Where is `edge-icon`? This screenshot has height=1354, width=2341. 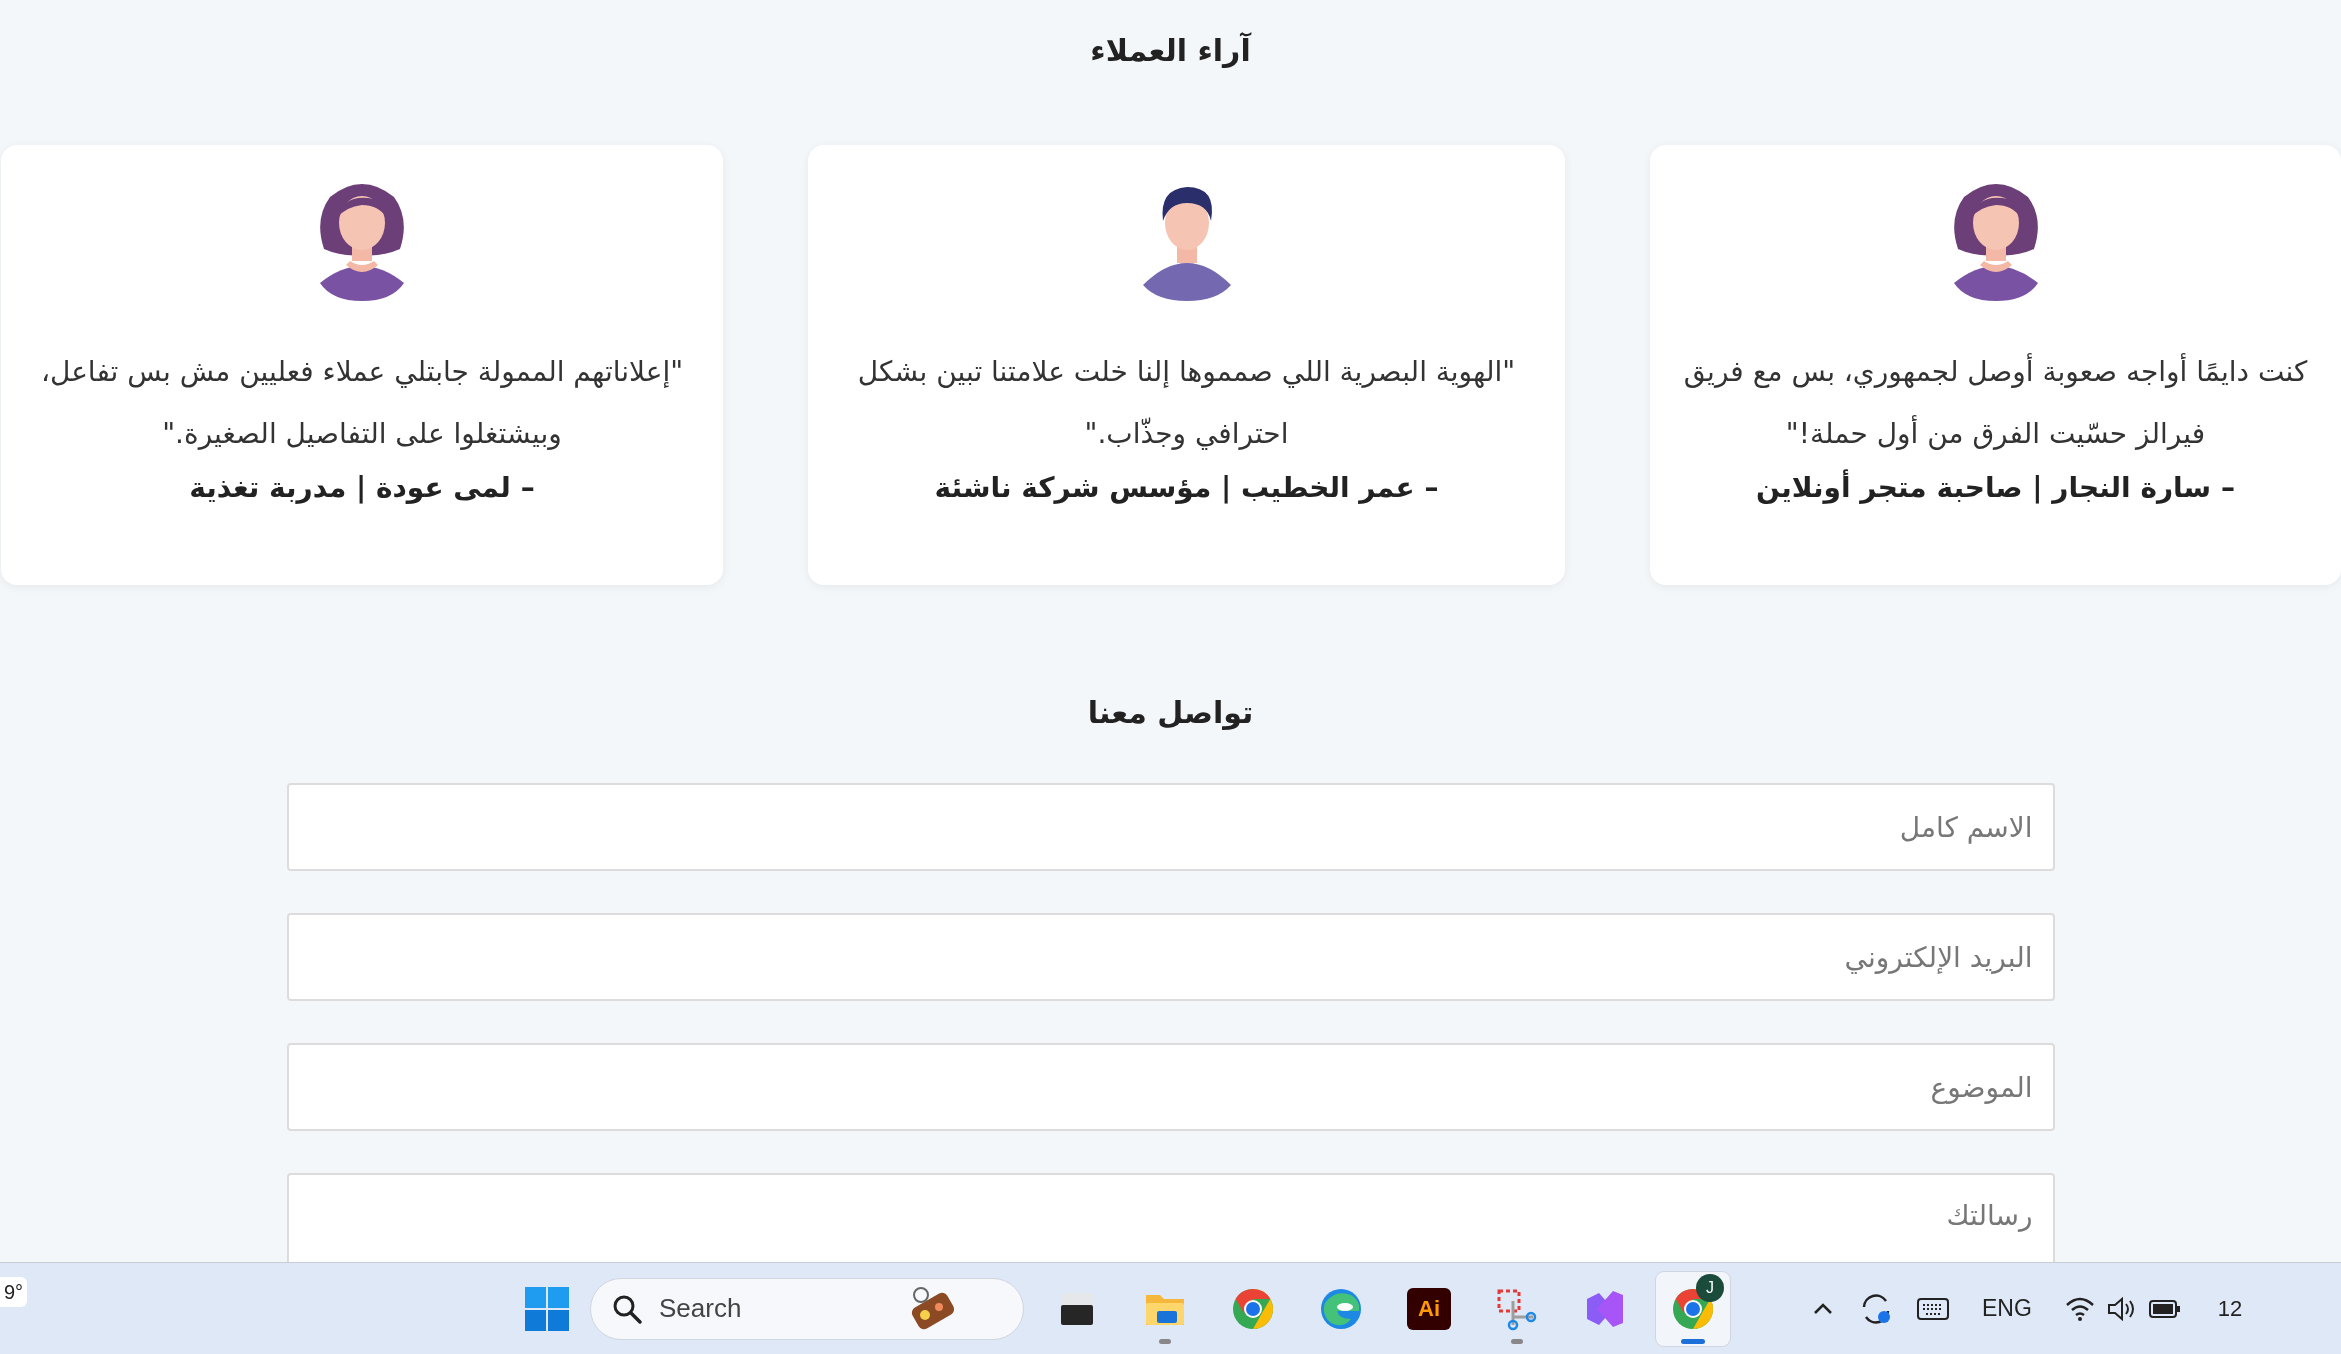
edge-icon is located at coordinates (1341, 1308).